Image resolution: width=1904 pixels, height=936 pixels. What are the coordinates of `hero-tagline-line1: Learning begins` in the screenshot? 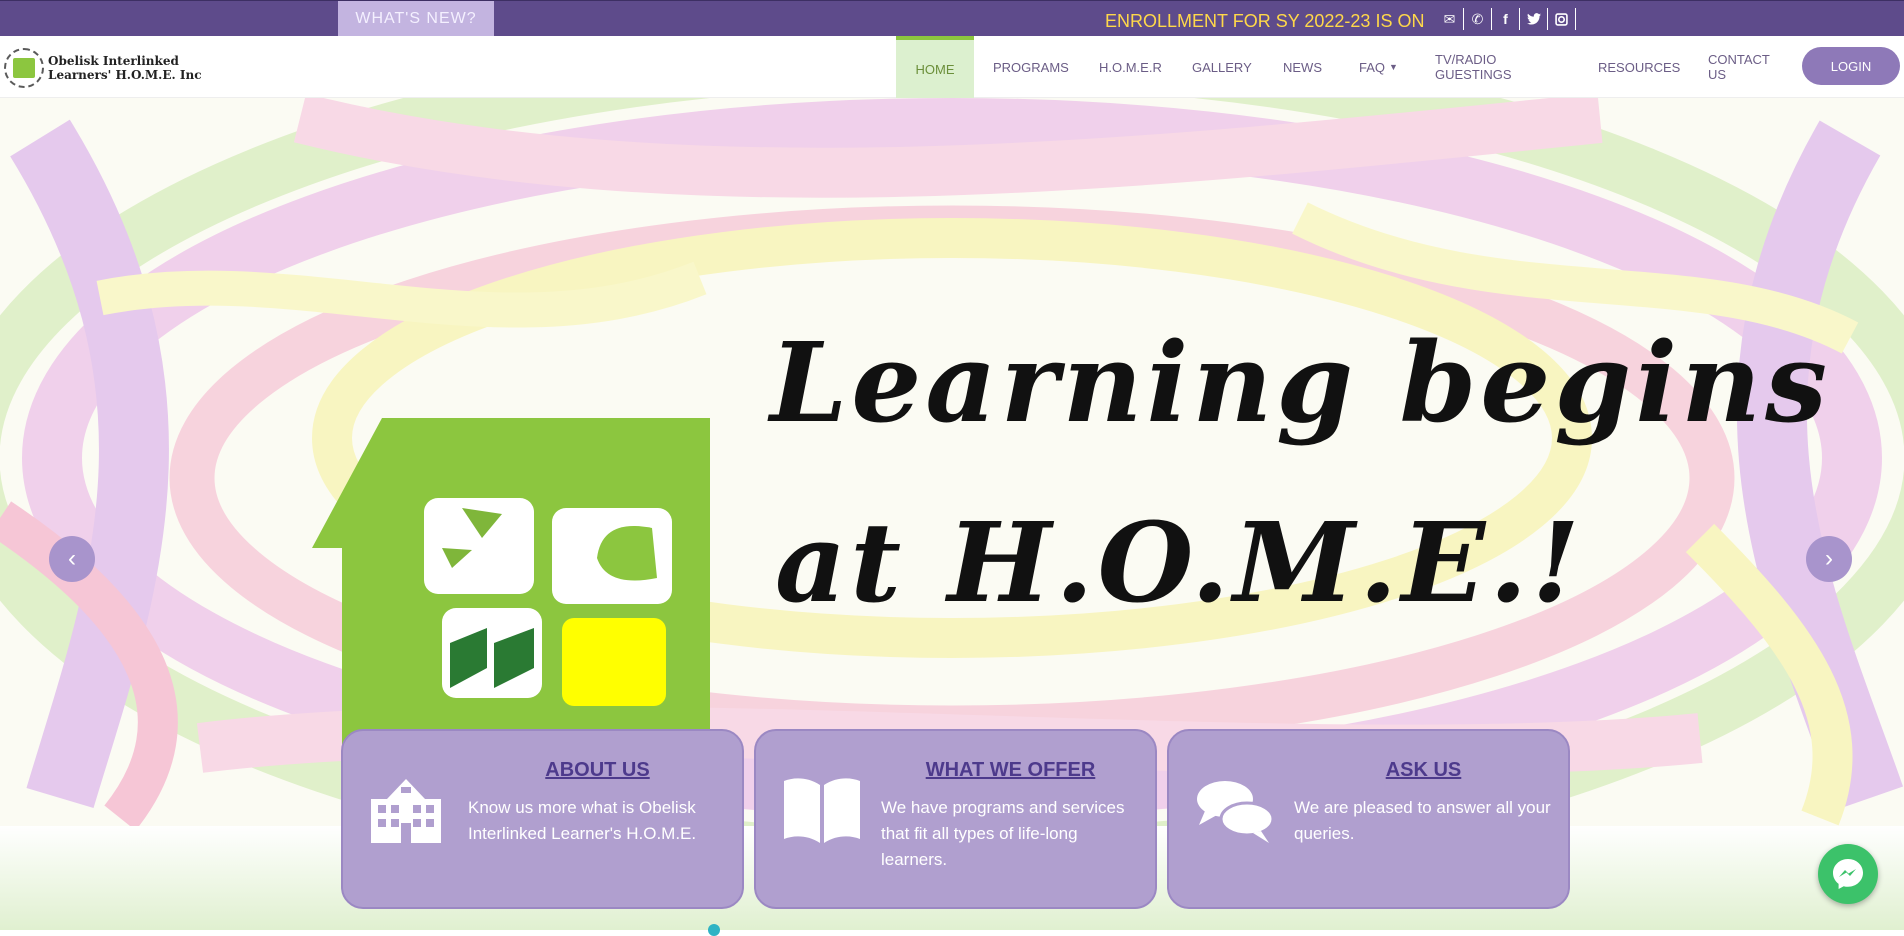 It's located at (1301, 382).